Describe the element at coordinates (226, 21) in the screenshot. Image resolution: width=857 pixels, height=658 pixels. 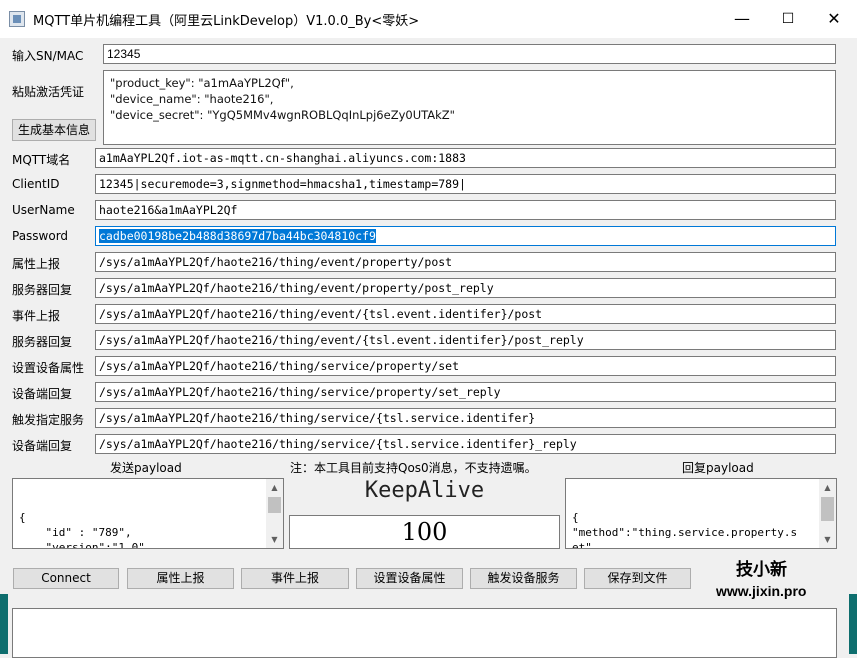
I see `window-title: MQTT单片机编程工具（阿里云LinkDevelop）V1.0.0_By<零妖>` at that location.